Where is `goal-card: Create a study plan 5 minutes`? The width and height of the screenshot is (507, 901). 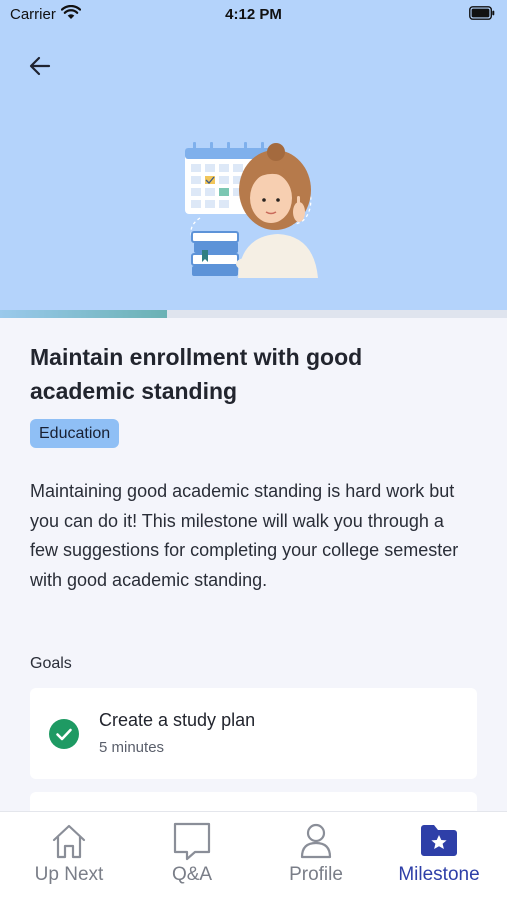
goal-card: Create a study plan 5 minutes is located at coordinates (253, 733).